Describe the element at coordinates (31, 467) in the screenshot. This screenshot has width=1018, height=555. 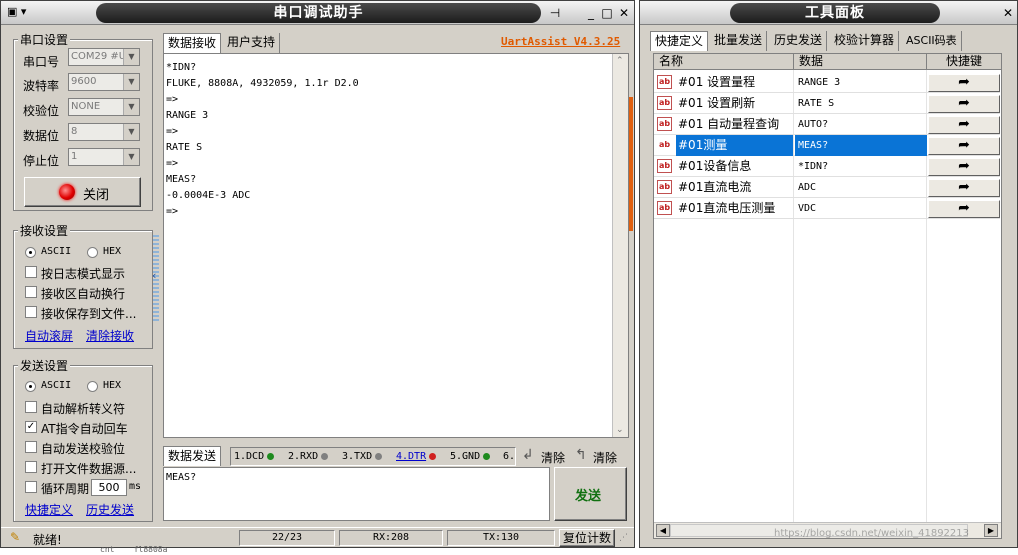
I see `open-file-checkbox` at that location.